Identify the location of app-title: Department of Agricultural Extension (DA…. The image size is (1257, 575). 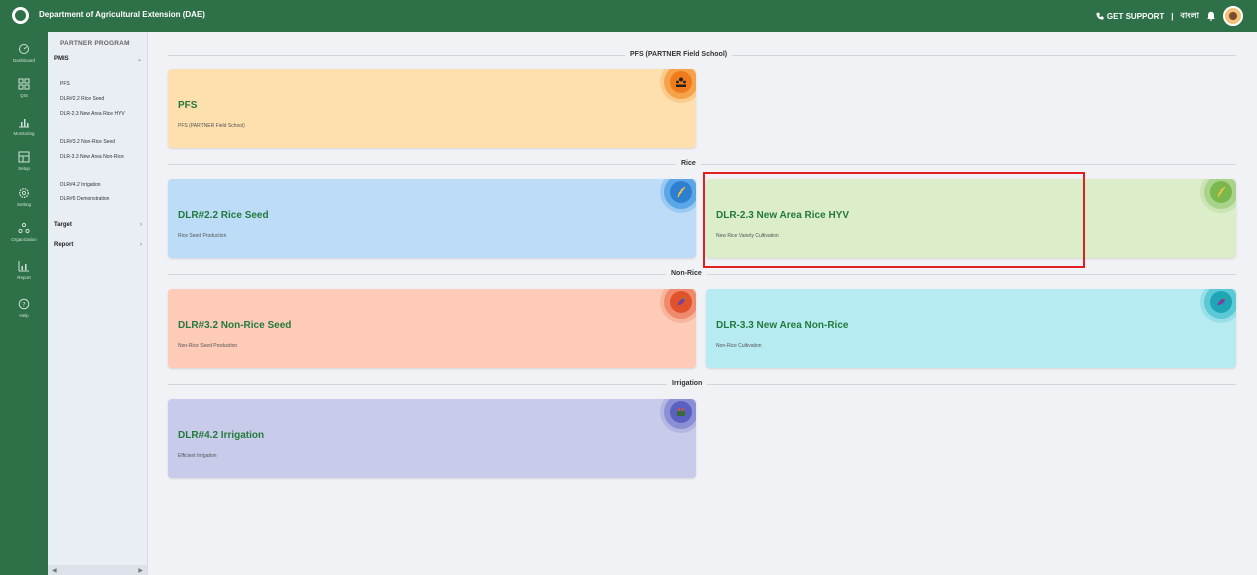
(122, 14).